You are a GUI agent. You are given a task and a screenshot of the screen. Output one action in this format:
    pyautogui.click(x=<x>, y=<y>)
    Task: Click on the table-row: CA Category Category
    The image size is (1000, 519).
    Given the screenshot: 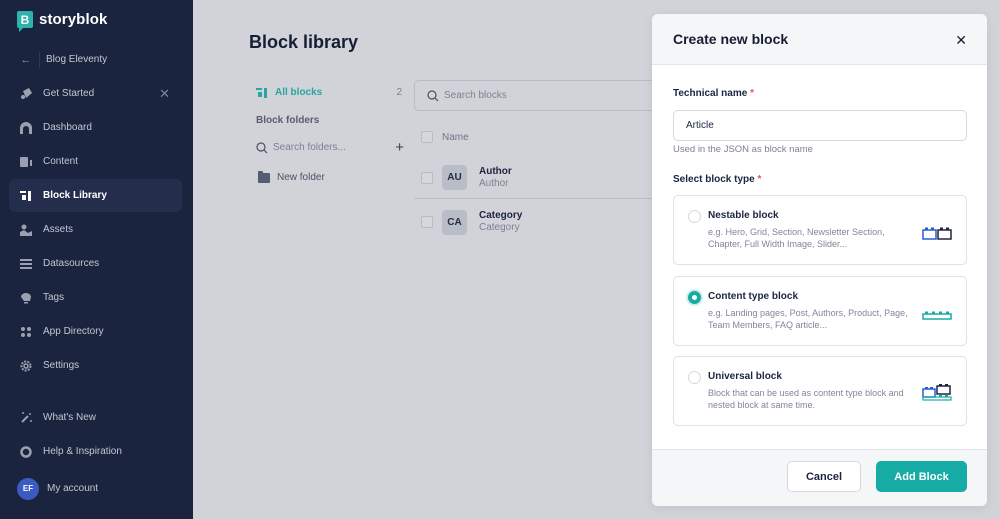 What is the action you would take?
    pyautogui.click(x=544, y=222)
    